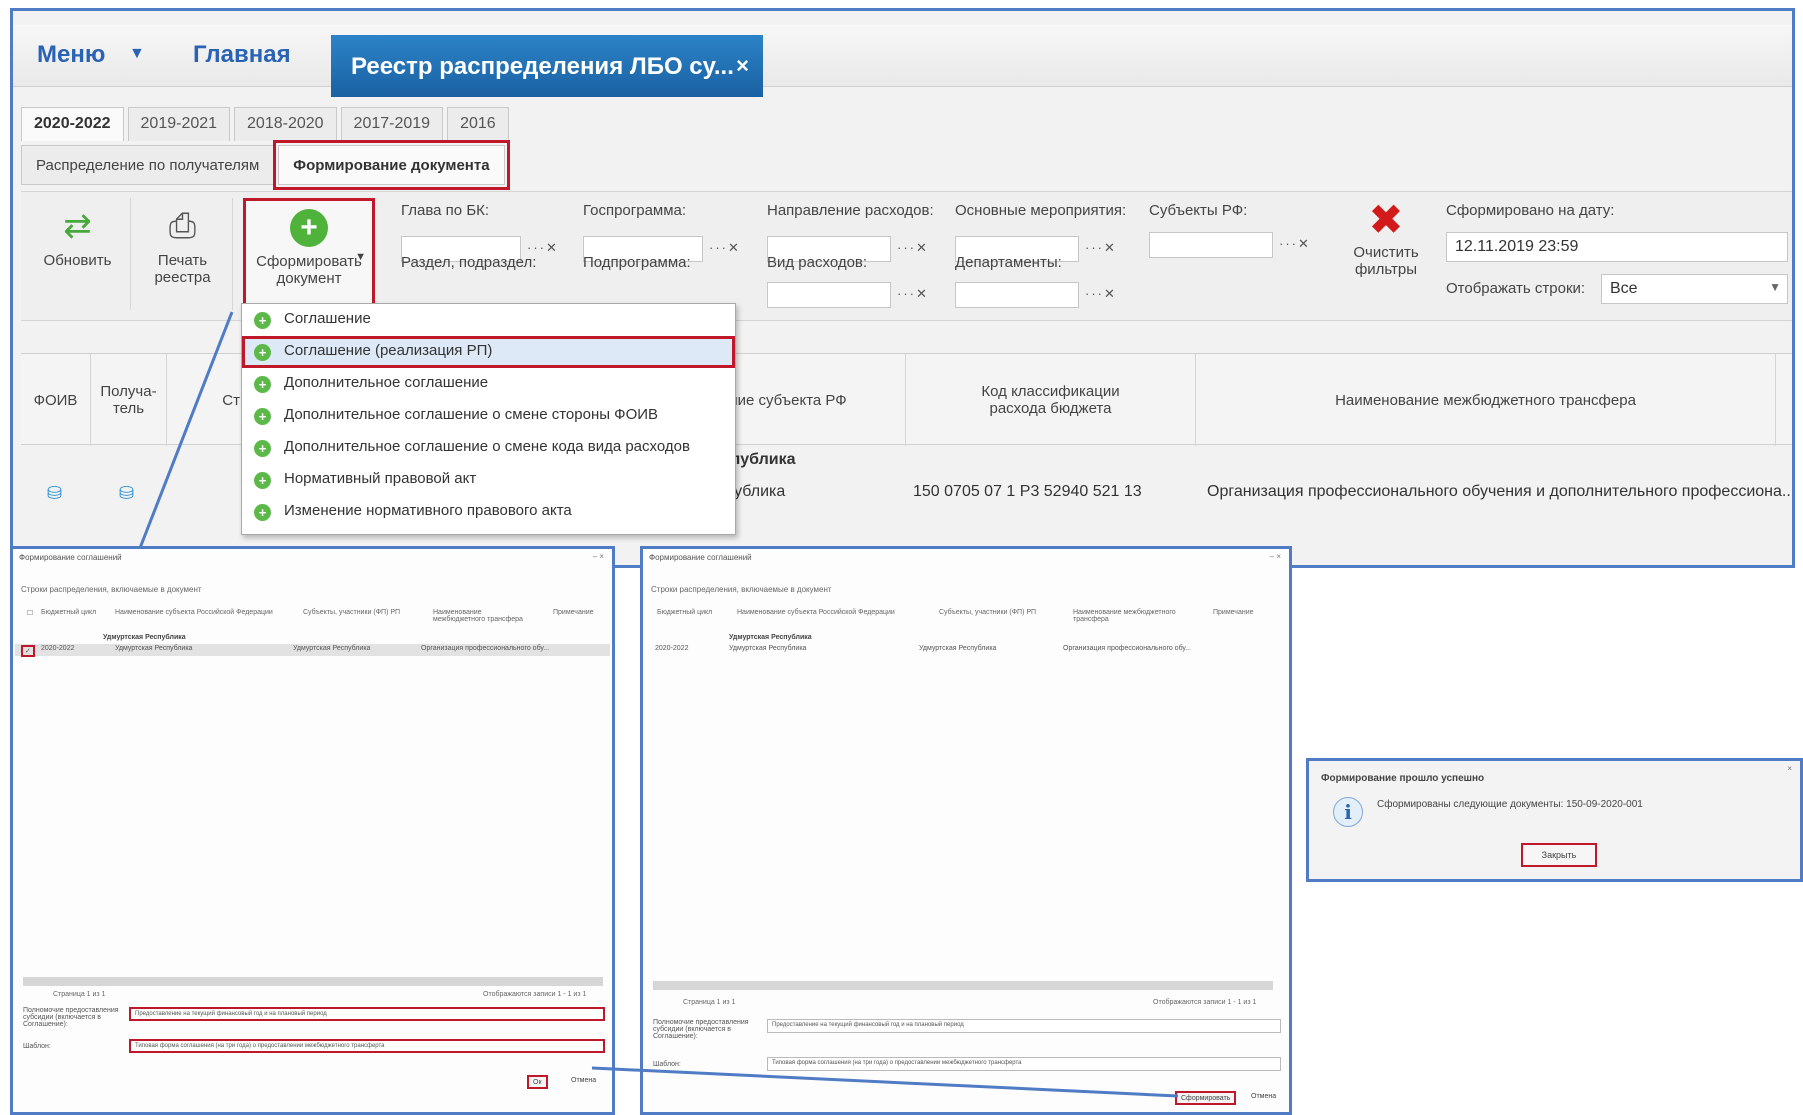 The image size is (1803, 1115). I want to click on form-document-button: + ▼ Сформировать документ, so click(309, 254).